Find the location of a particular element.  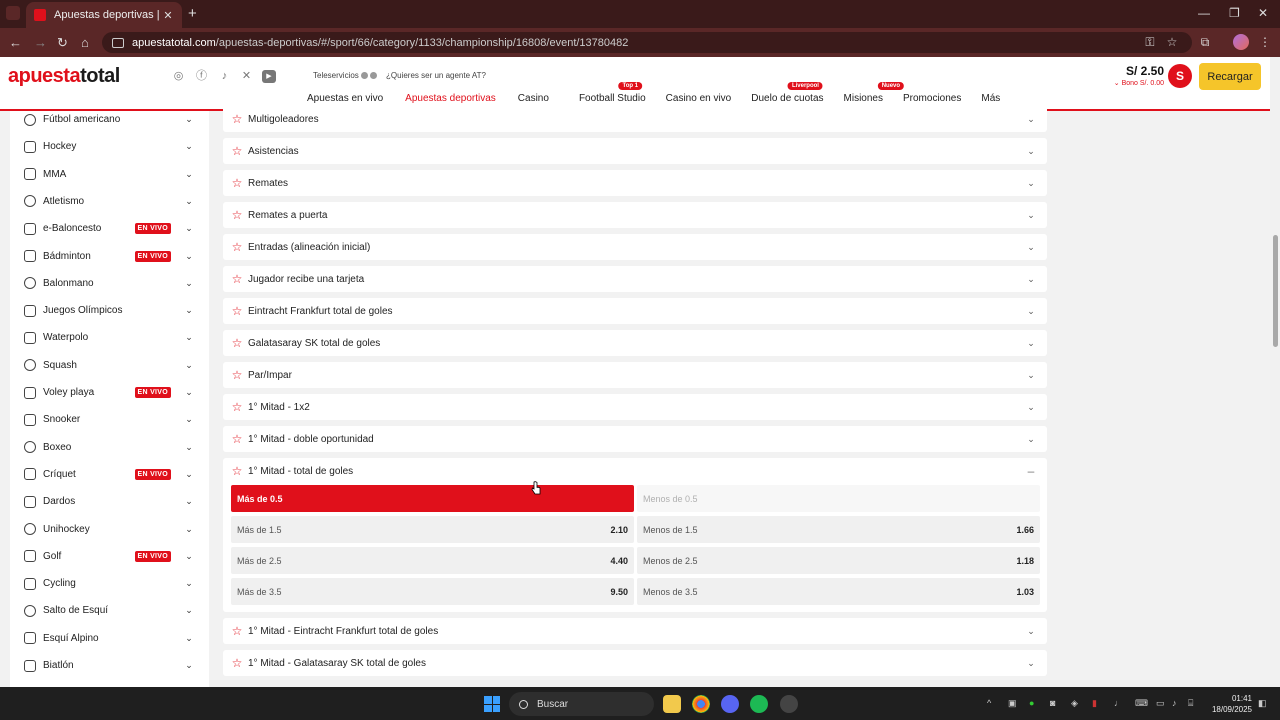

reload-icon: ↻ is located at coordinates (62, 43).